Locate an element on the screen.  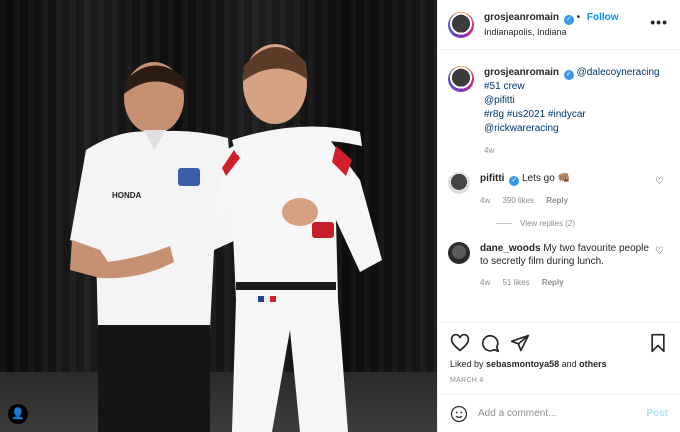
comment-meta: 4w 390 likes Reply is located at coordinates (565, 200).